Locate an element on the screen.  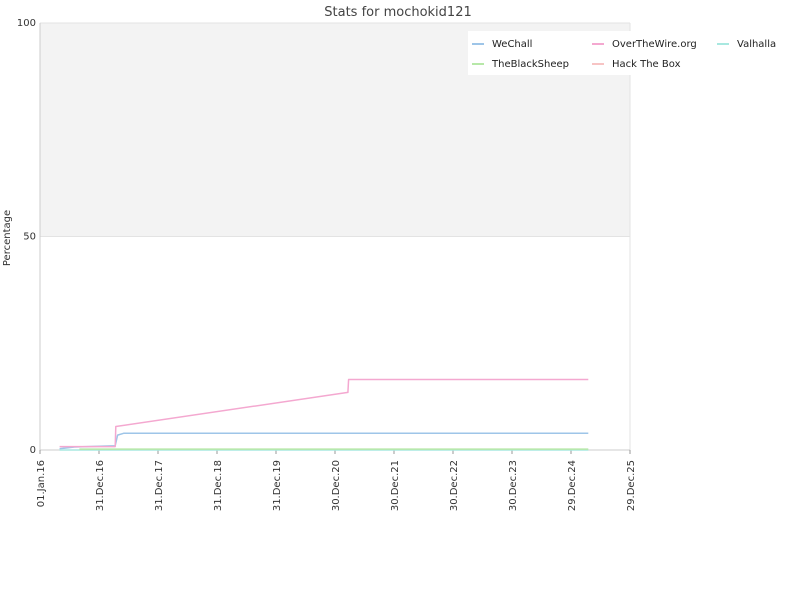
x-tick-label: 31.Dec.16 is located at coordinates (100, 485).